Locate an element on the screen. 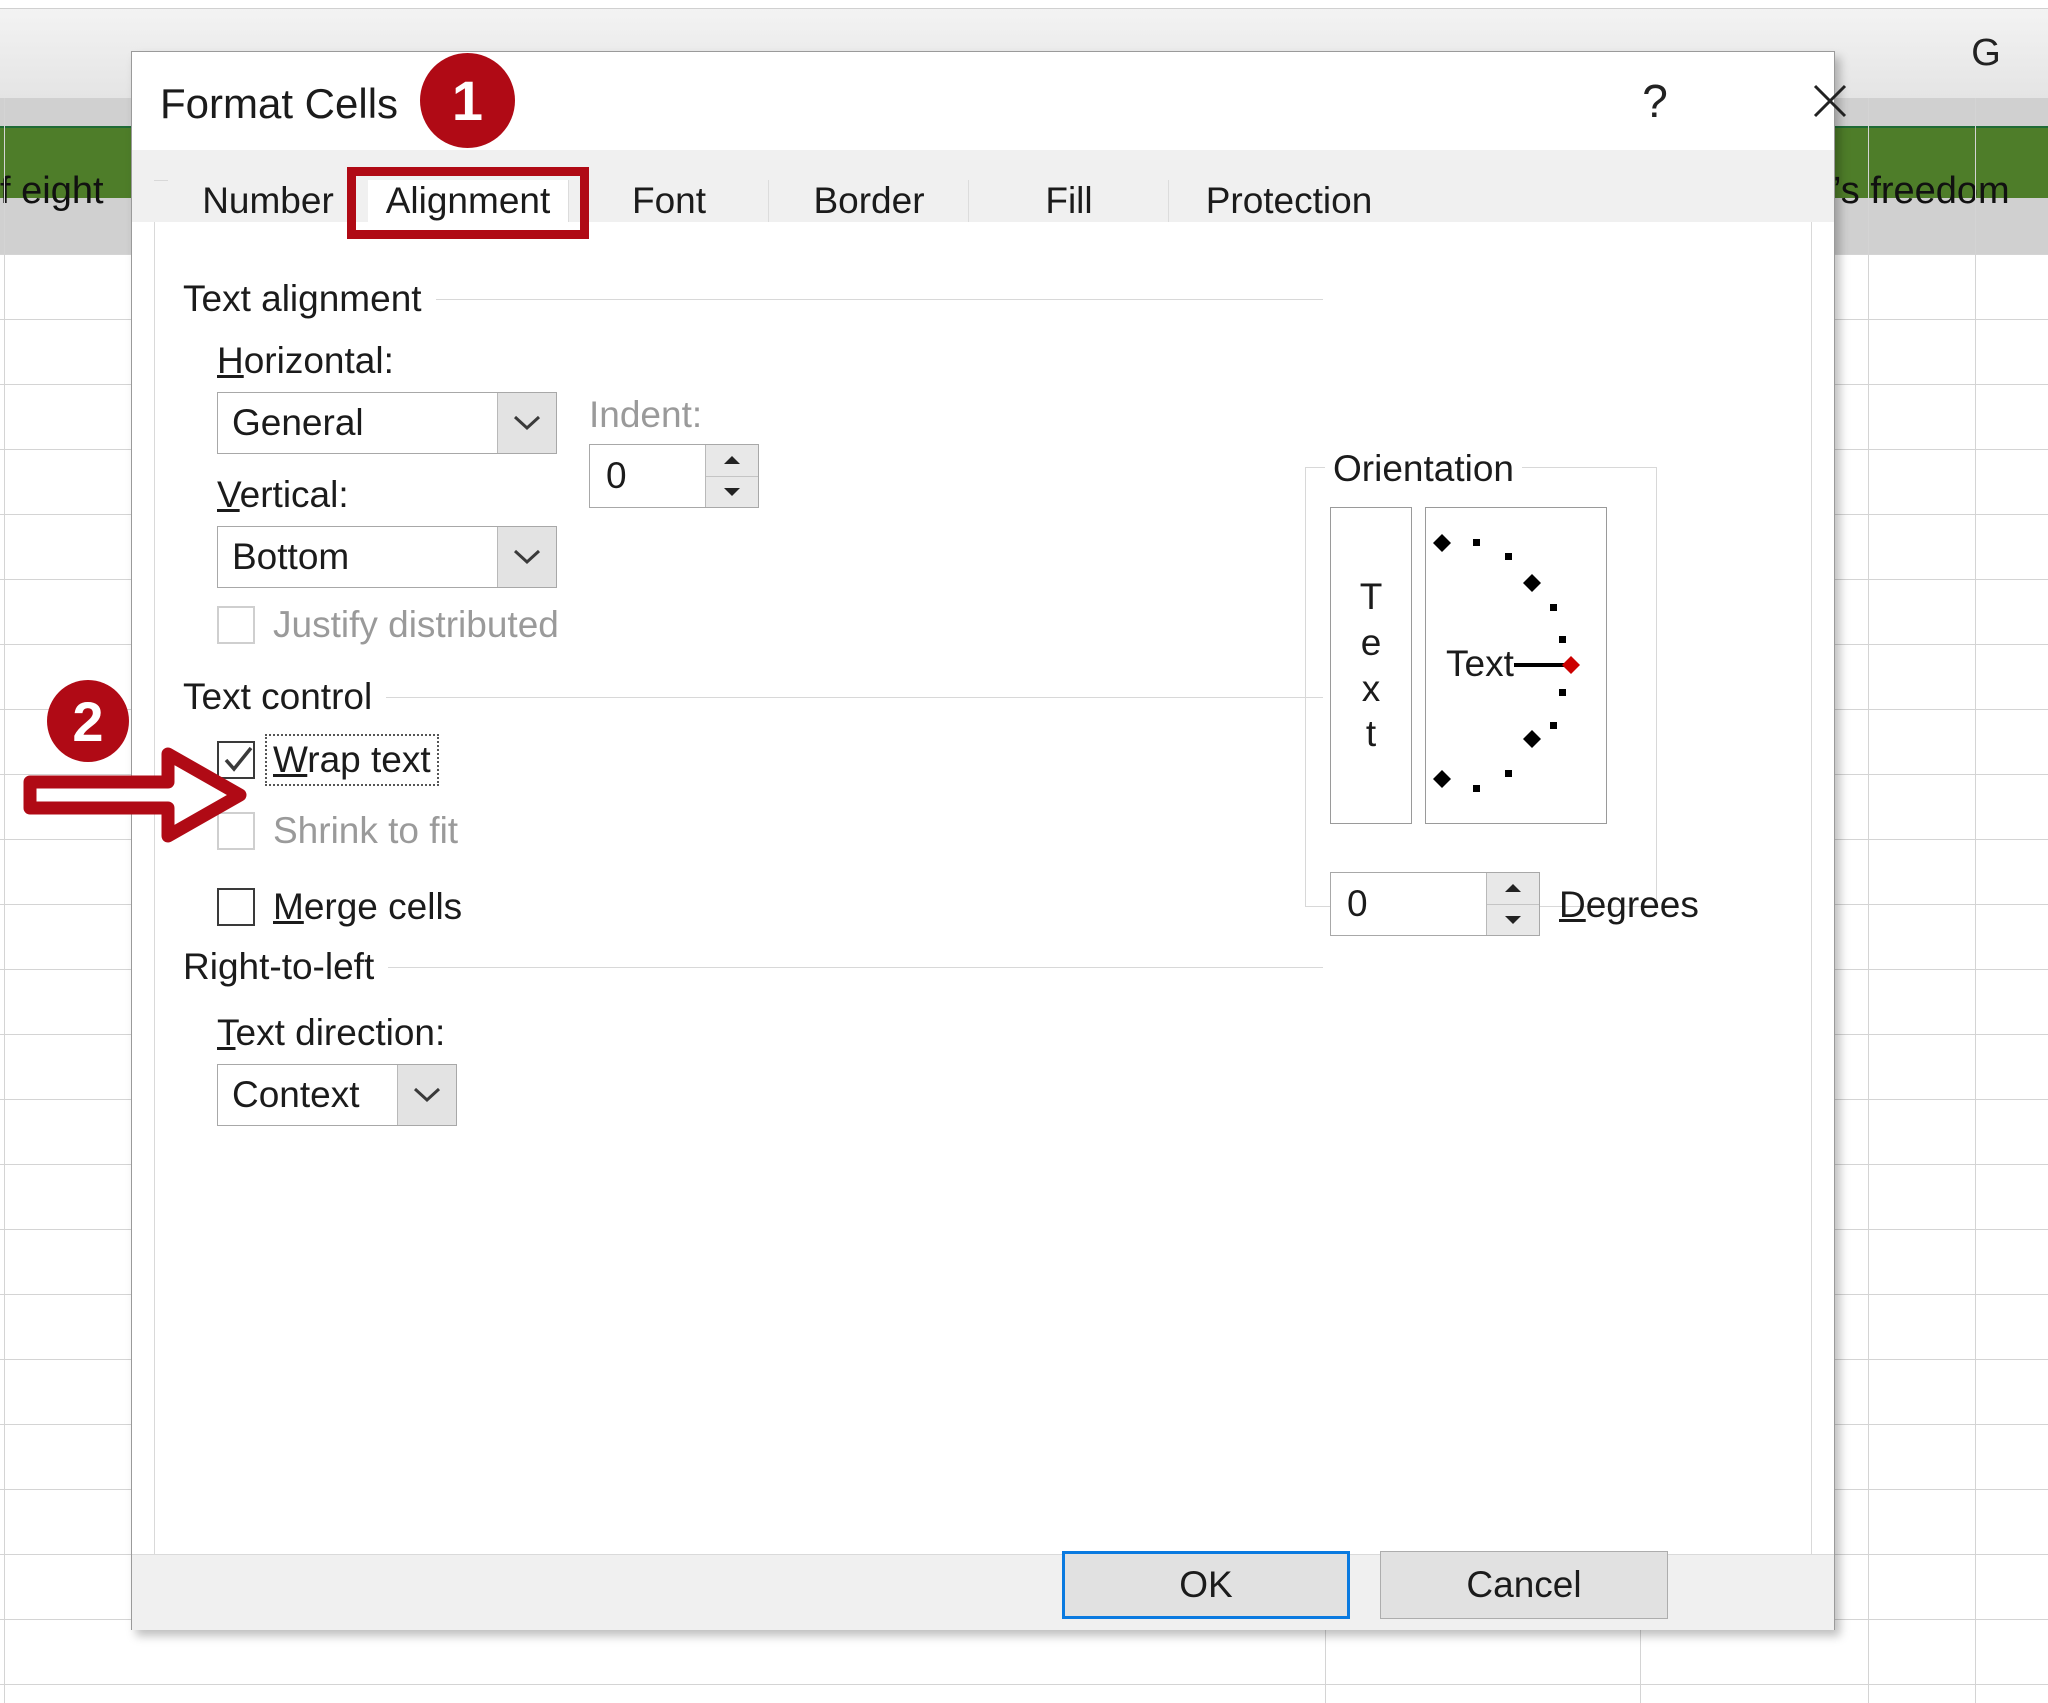  tick-neg30 is located at coordinates (1553, 725).